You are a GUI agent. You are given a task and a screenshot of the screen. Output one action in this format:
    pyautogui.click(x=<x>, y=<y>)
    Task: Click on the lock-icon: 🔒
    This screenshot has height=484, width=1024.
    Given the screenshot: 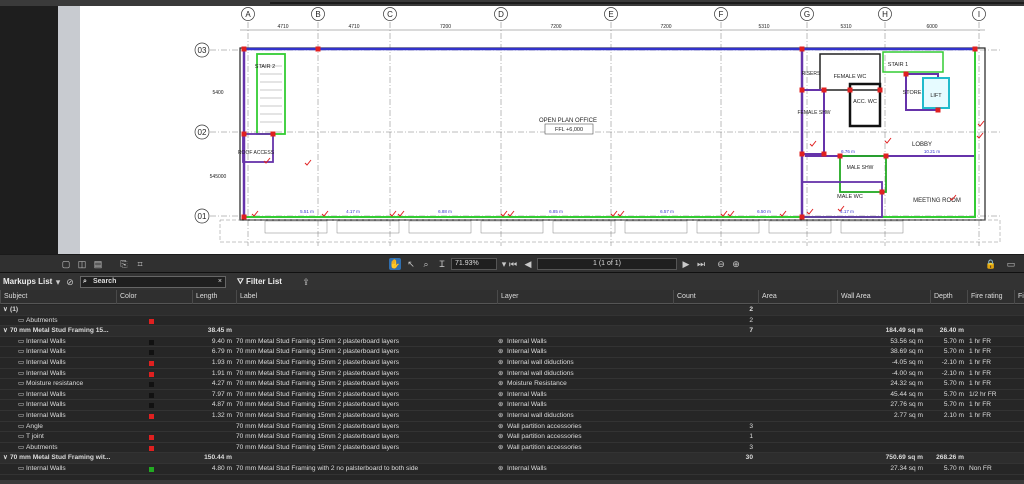 What is the action you would take?
    pyautogui.click(x=991, y=264)
    